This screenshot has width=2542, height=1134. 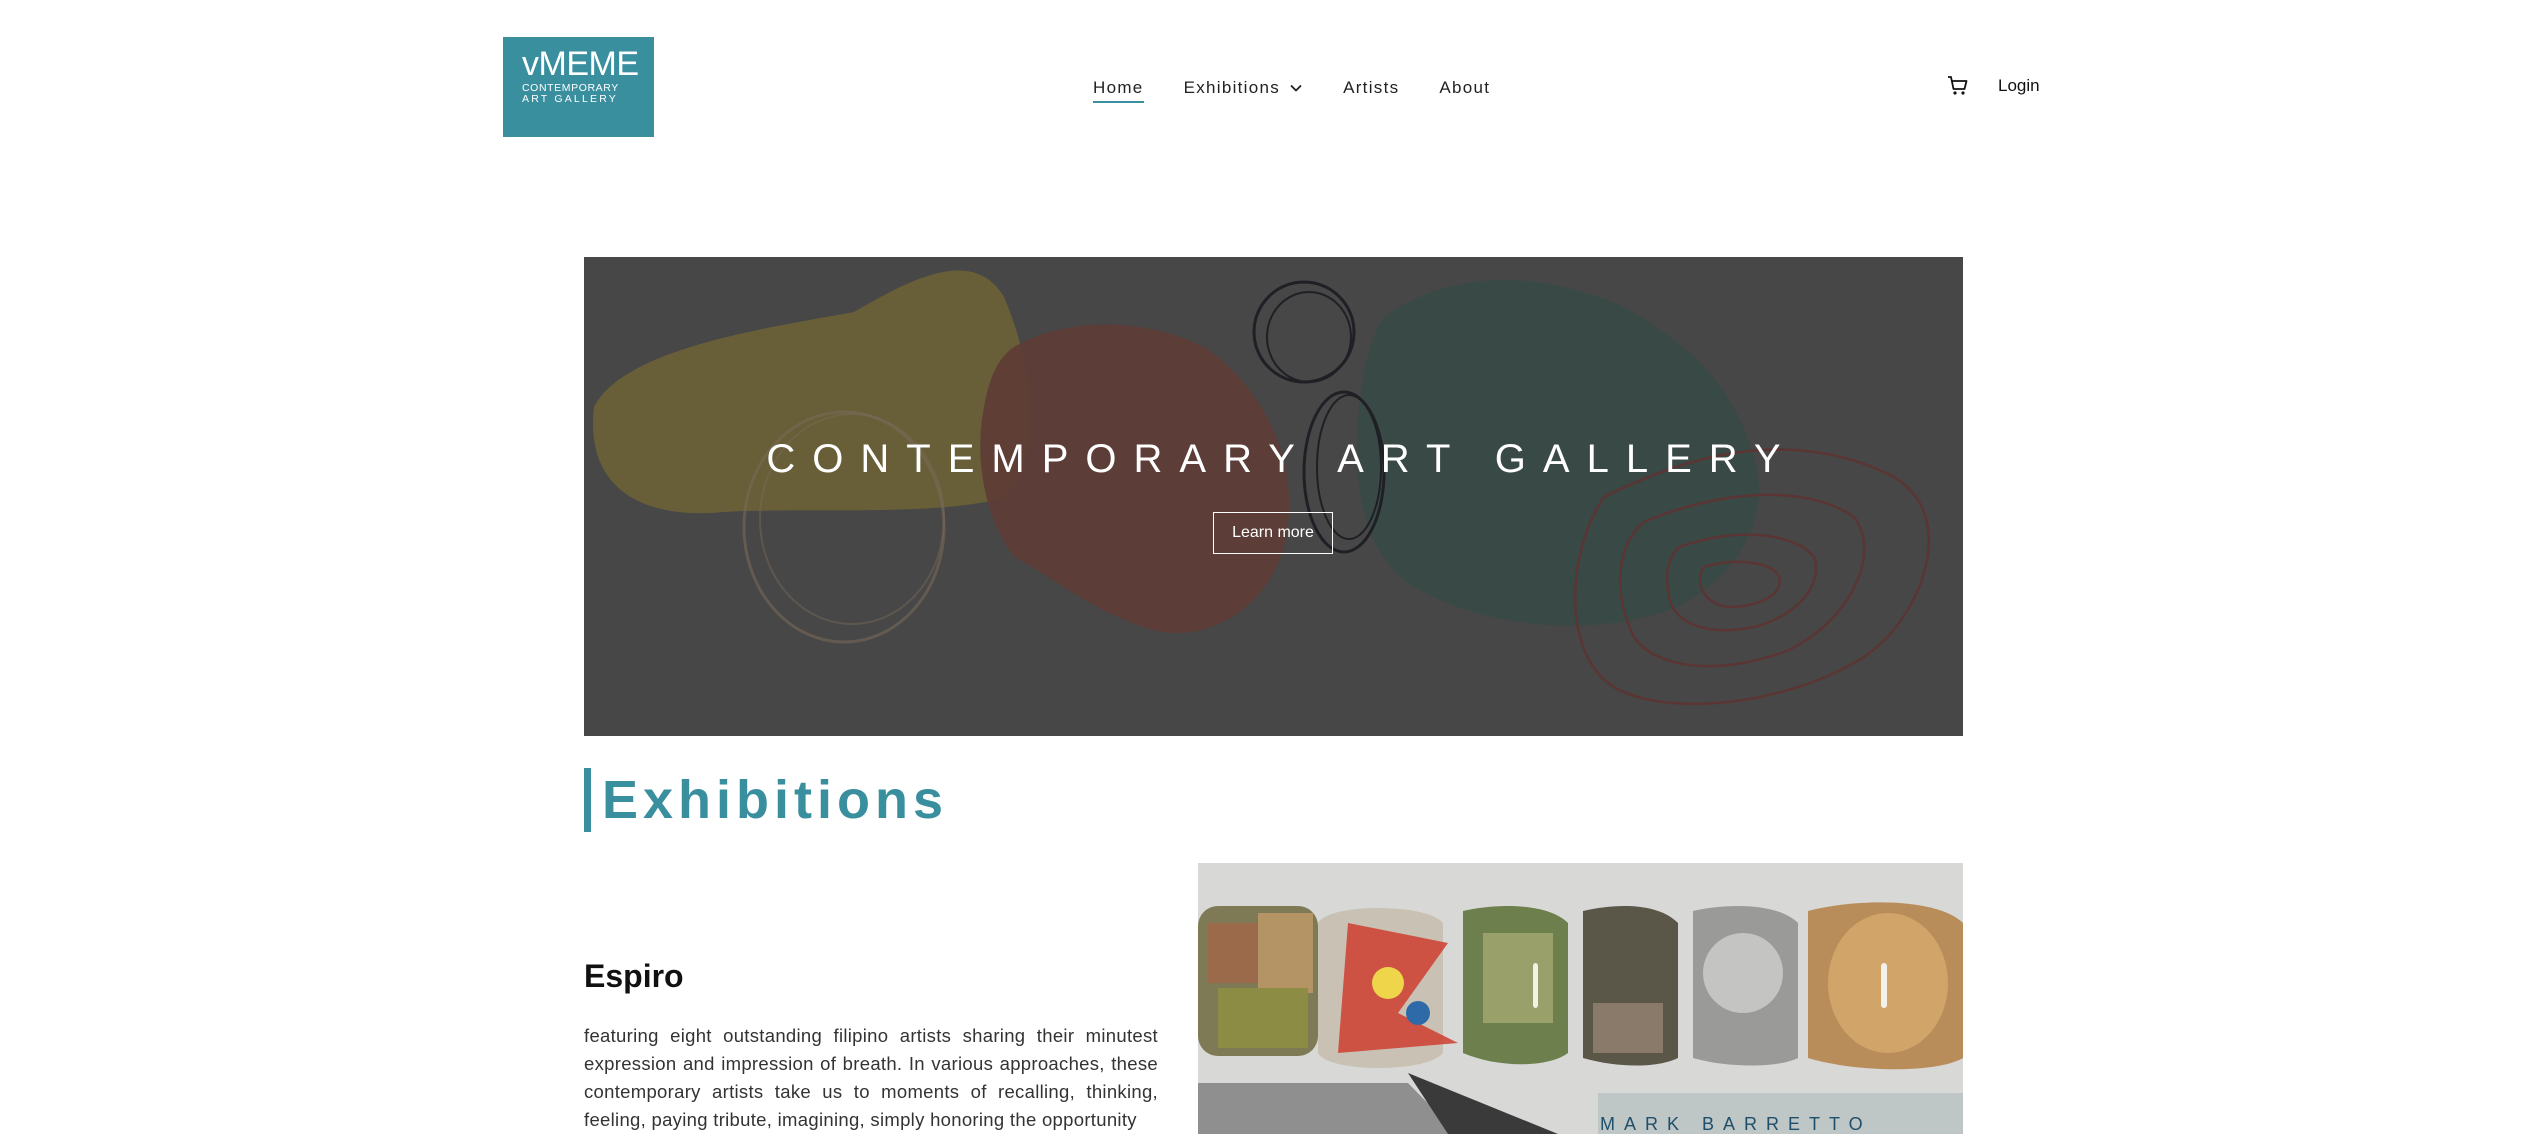 What do you see at coordinates (1958, 86) in the screenshot?
I see `cart-icon` at bounding box center [1958, 86].